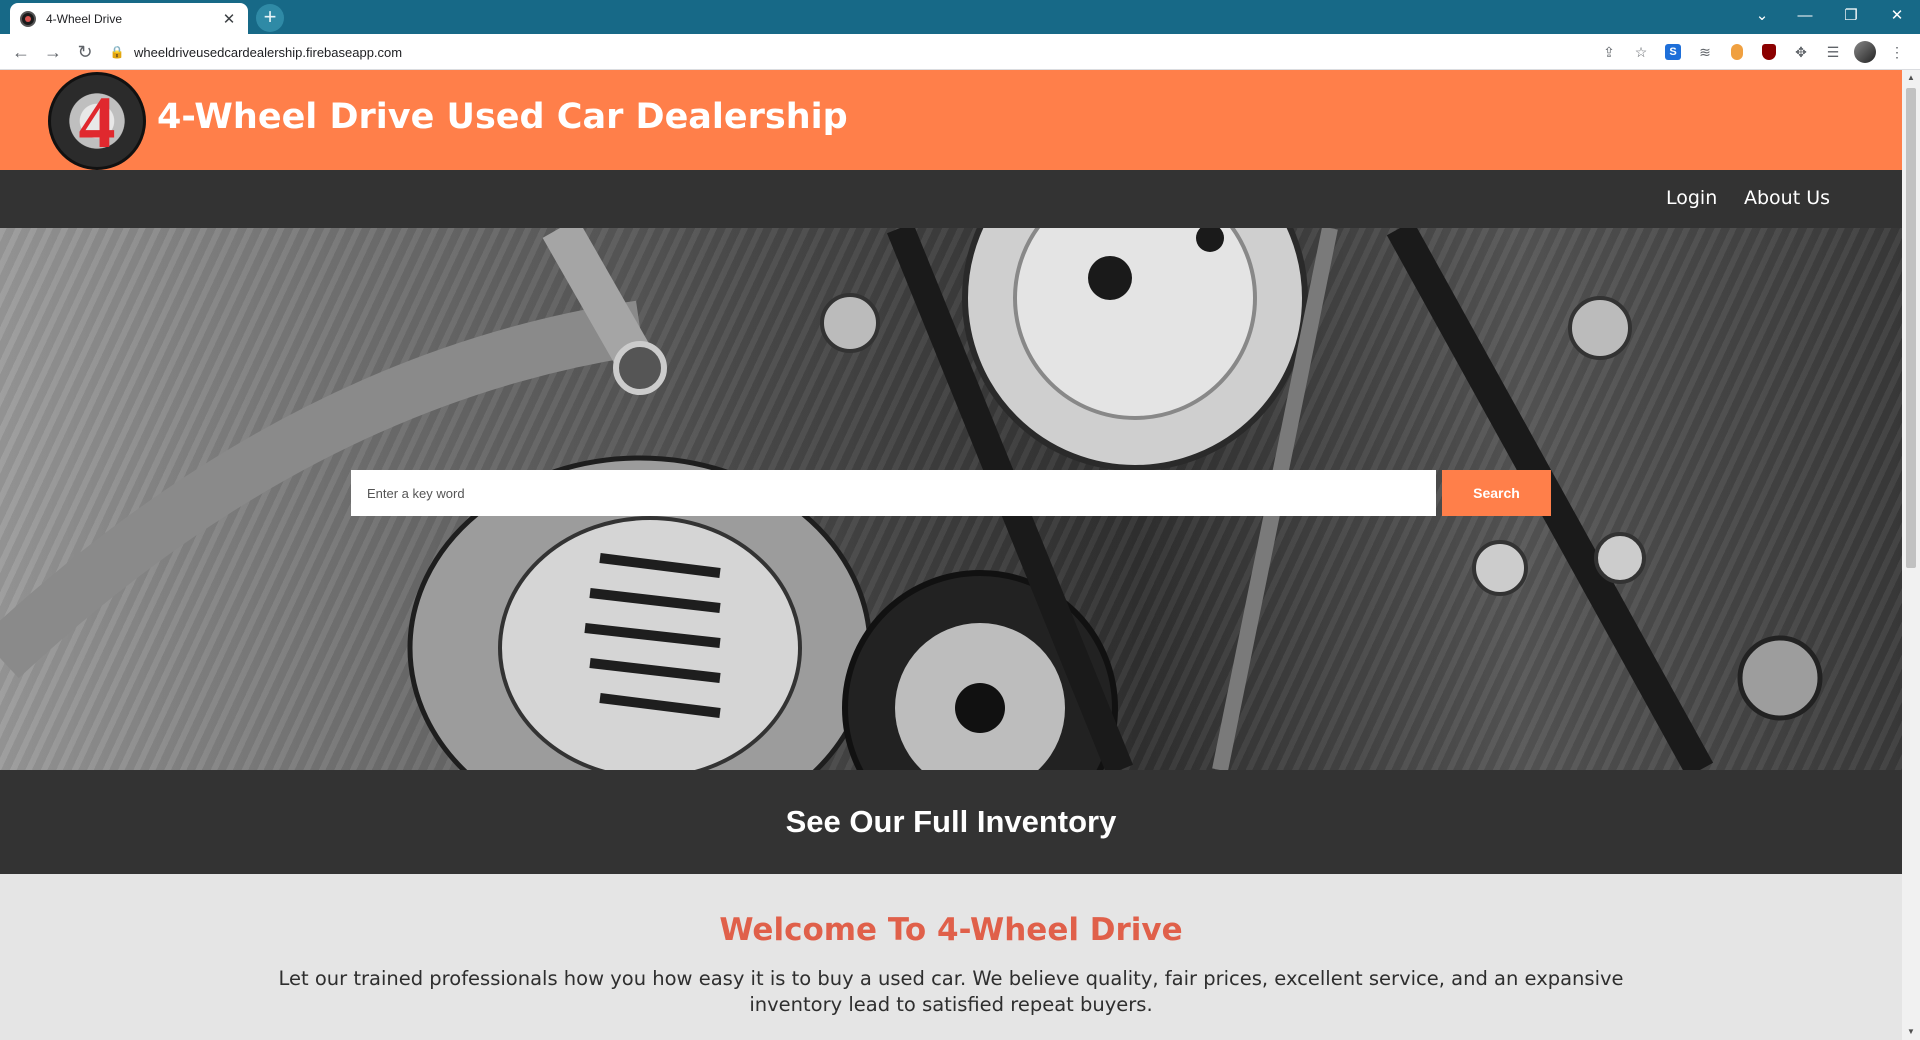 This screenshot has width=1920, height=1040. Describe the element at coordinates (1911, 78) in the screenshot. I see `scroll-up-icon: ▲` at that location.